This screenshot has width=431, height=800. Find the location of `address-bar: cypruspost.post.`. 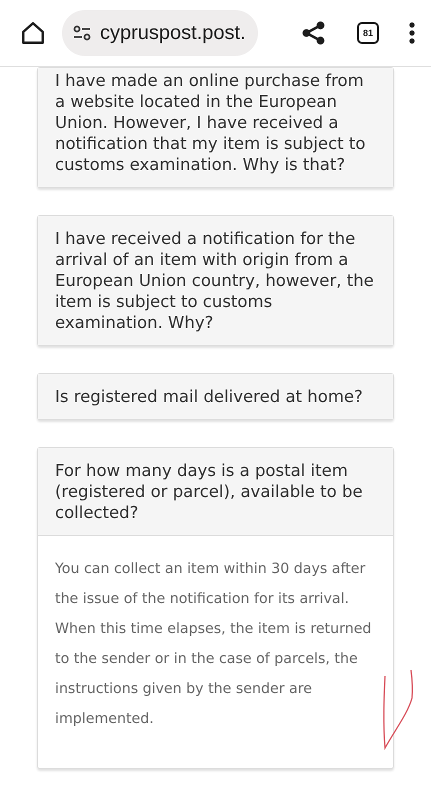

address-bar: cypruspost.post. is located at coordinates (160, 33).